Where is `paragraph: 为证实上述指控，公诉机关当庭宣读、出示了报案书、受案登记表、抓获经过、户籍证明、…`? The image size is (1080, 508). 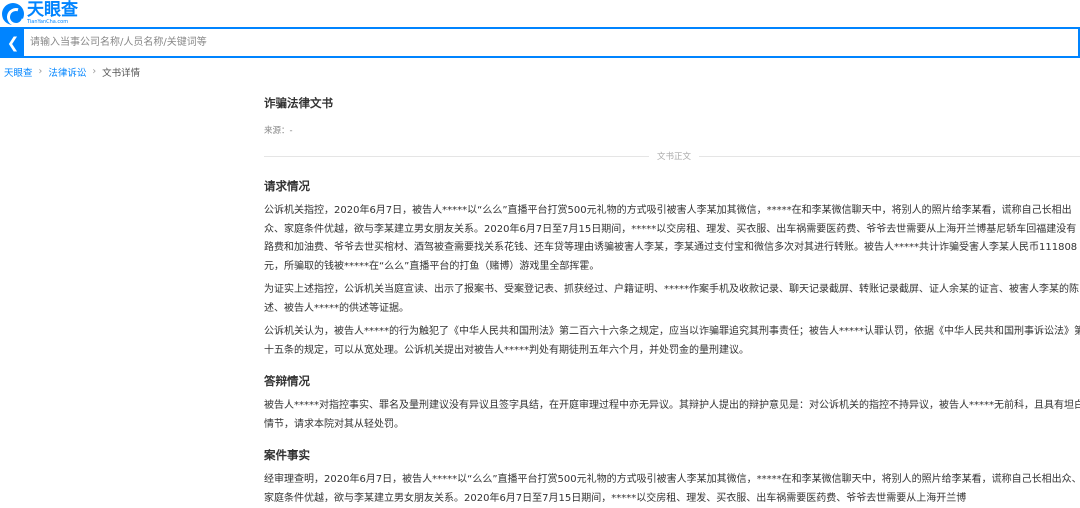 paragraph: 为证实上述指控，公诉机关当庭宣读、出示了报案书、受案登记表、抓获经过、户籍证明、… is located at coordinates (671, 299).